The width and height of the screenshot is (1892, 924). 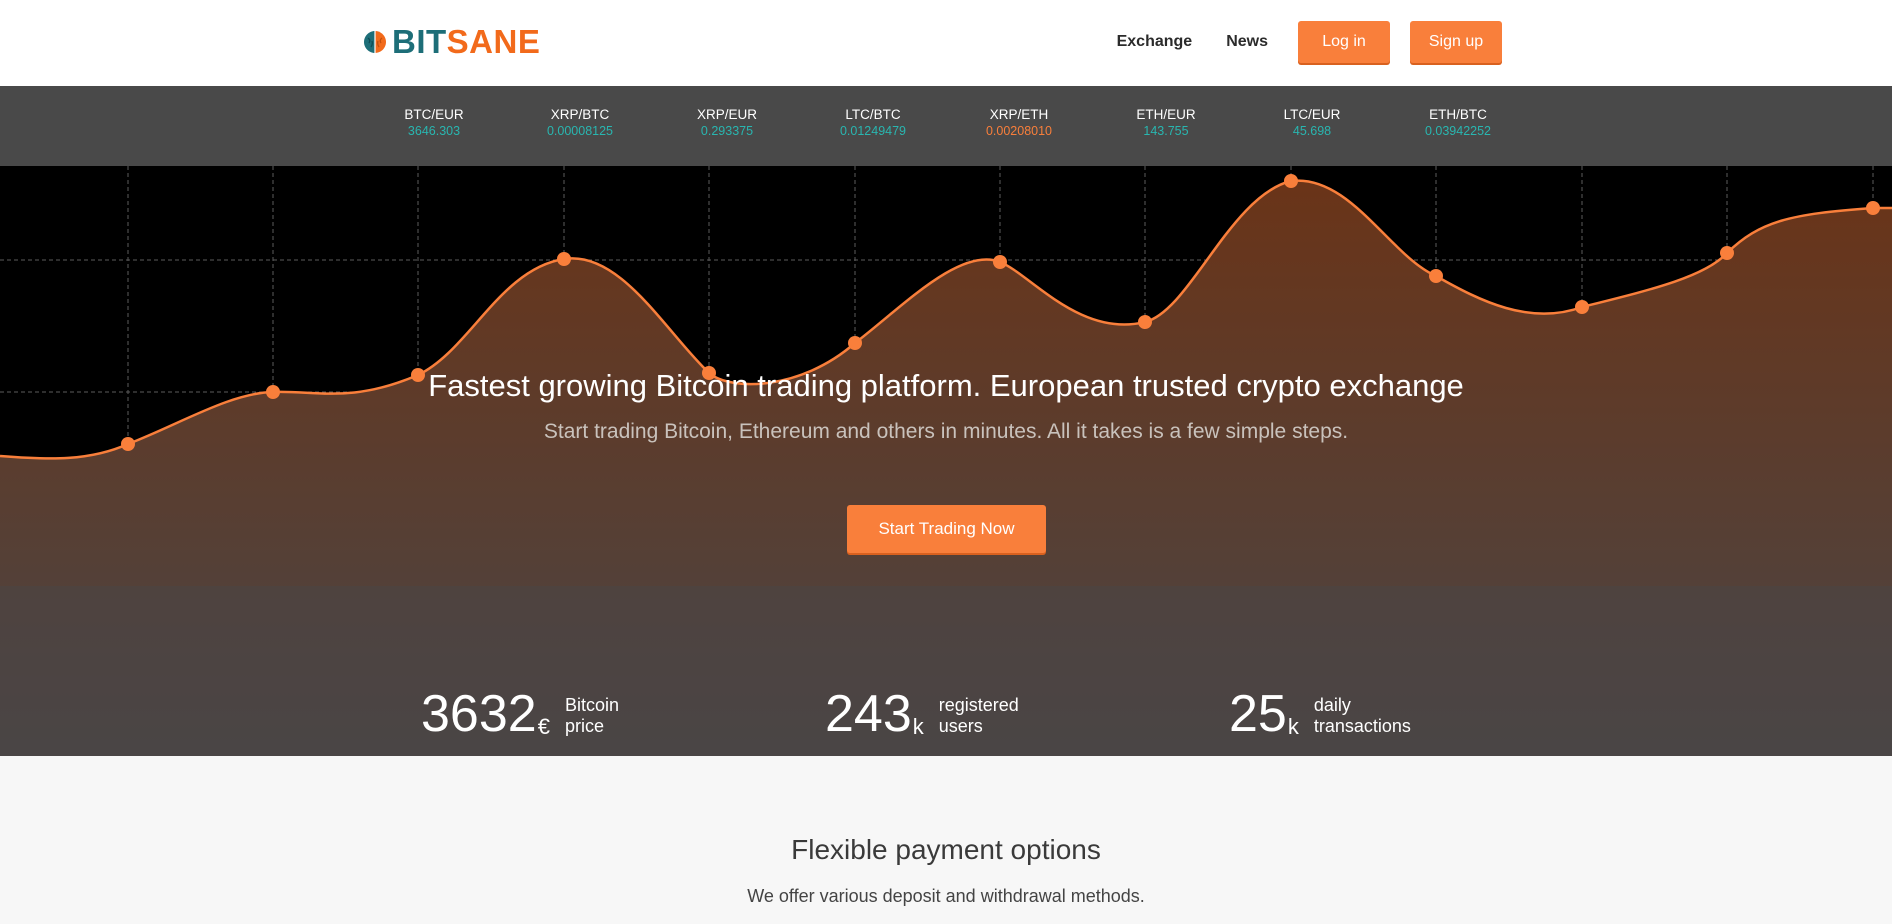 What do you see at coordinates (1312, 114) in the screenshot?
I see `ticker-pair: LTC/EUR` at bounding box center [1312, 114].